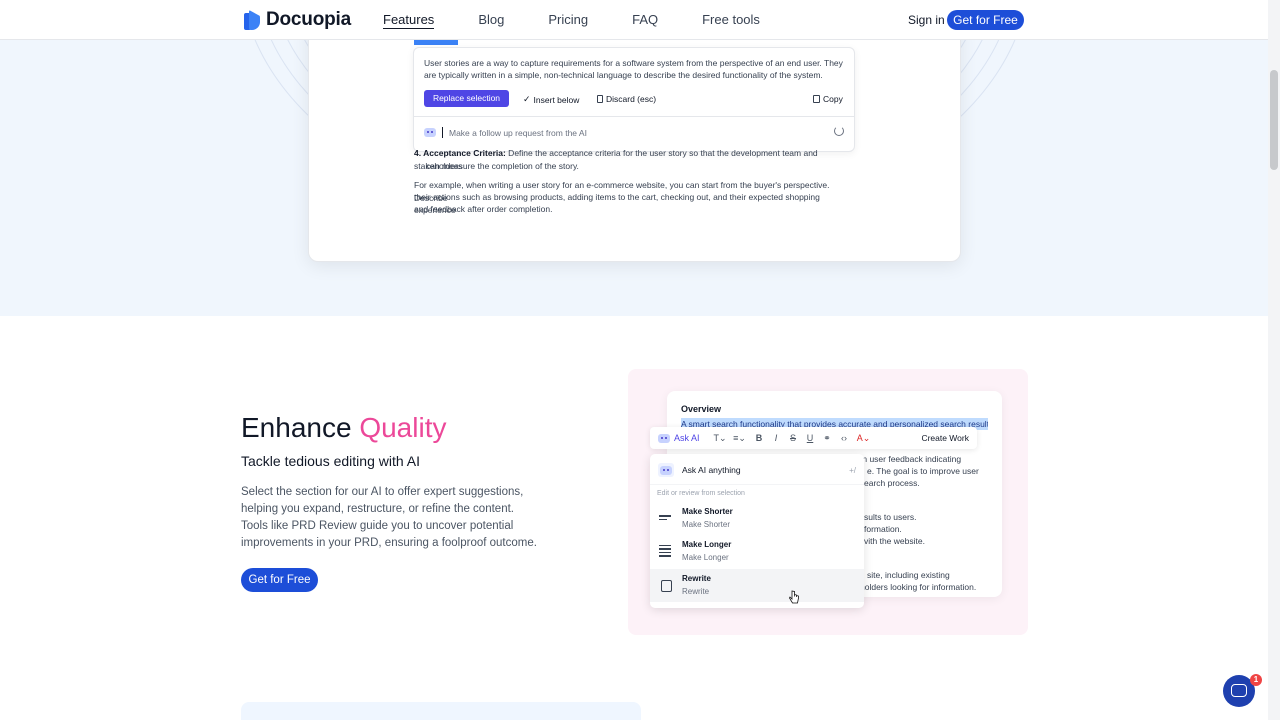 The image size is (1280, 720). Describe the element at coordinates (409, 20) in the screenshot. I see `nav-link-features: Features` at that location.